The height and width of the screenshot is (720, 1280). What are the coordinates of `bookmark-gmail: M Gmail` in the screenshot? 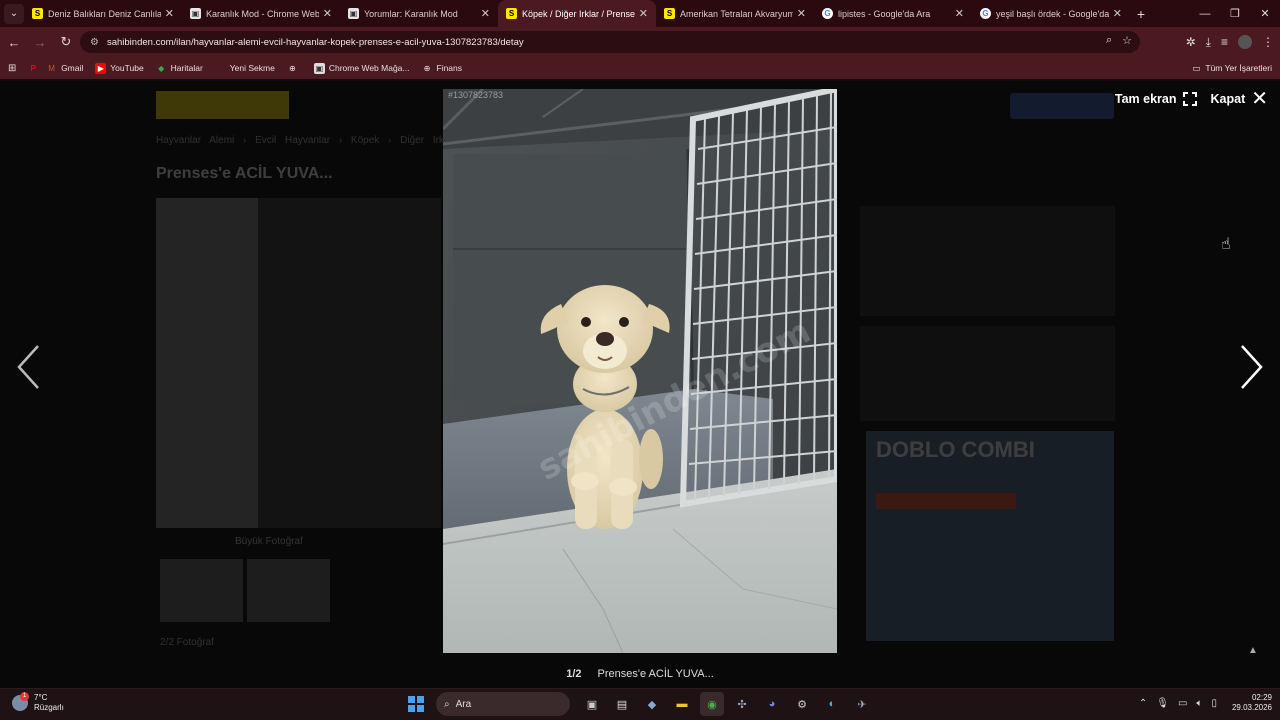 It's located at (64, 68).